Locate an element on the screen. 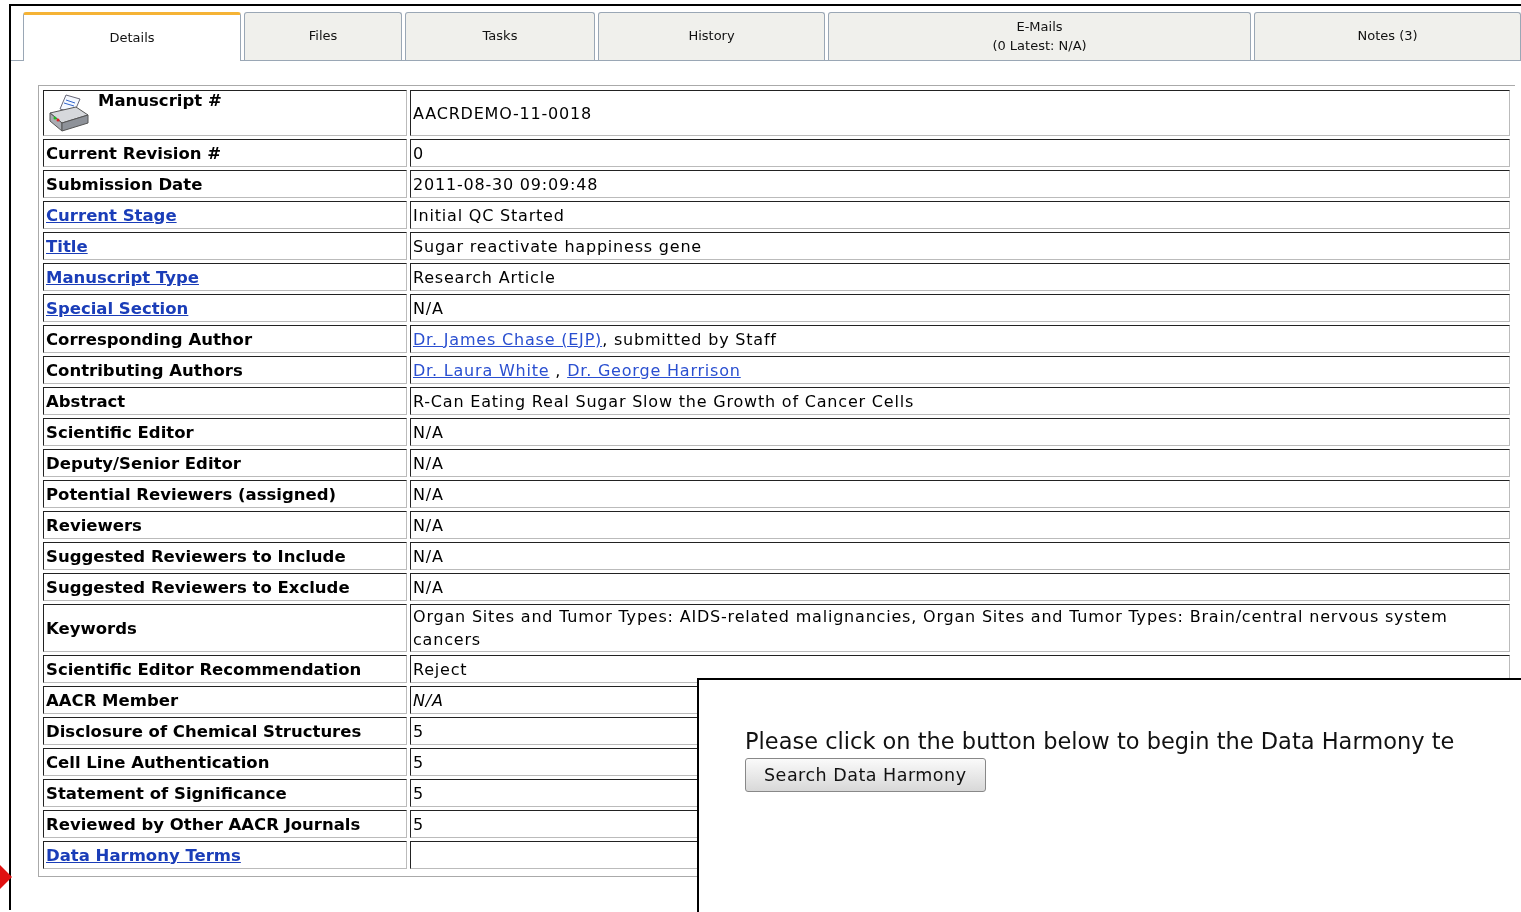  field-link: Title is located at coordinates (67, 246).